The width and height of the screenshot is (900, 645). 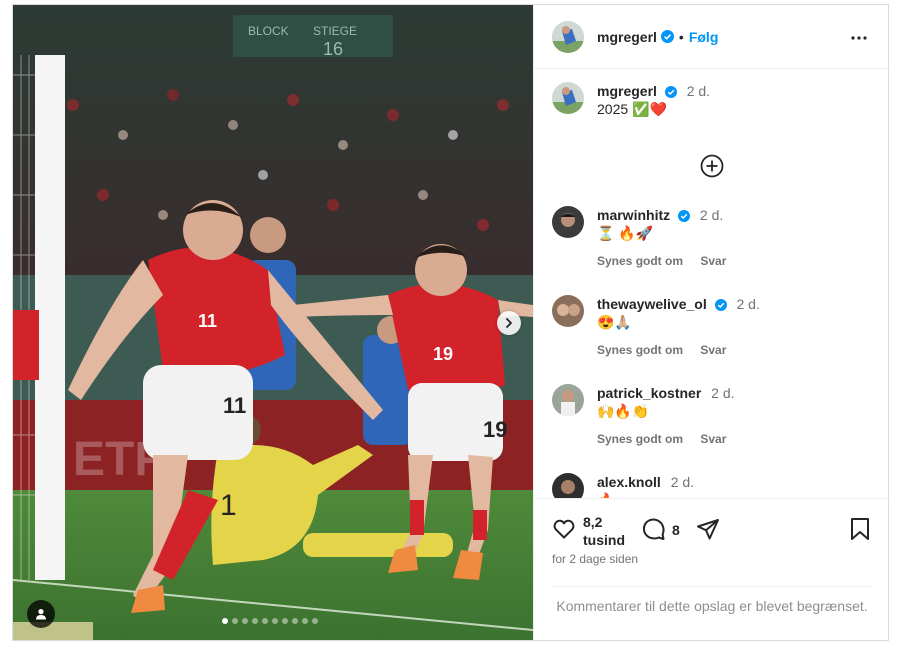 I want to click on tagged-users-button, so click(x=41, y=614).